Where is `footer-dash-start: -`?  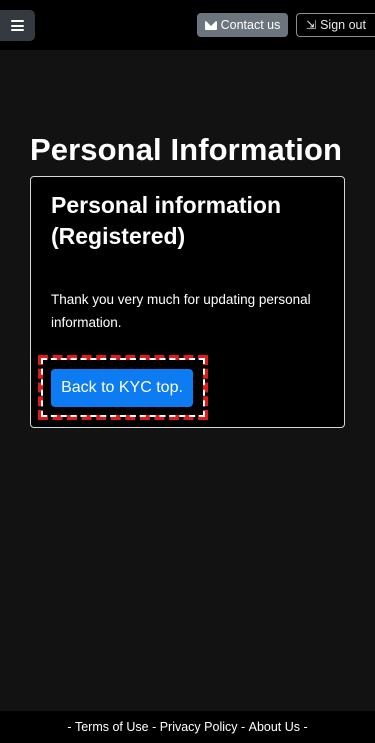
footer-dash-start: - is located at coordinates (71, 727).